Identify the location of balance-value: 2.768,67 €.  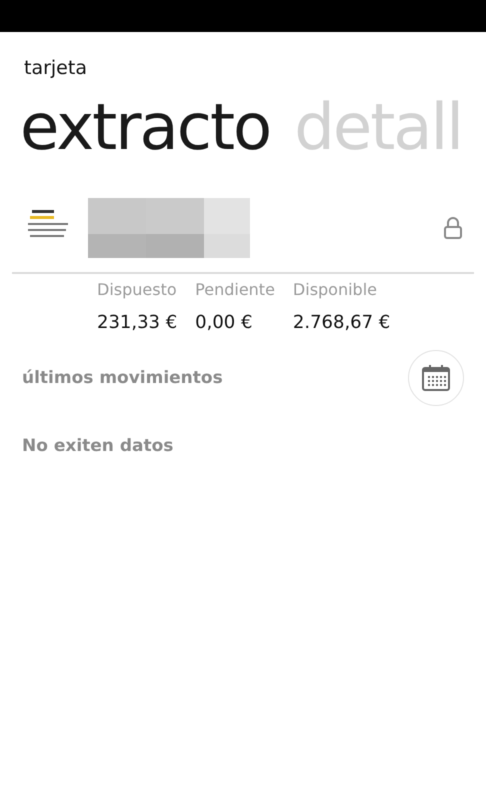
(341, 323).